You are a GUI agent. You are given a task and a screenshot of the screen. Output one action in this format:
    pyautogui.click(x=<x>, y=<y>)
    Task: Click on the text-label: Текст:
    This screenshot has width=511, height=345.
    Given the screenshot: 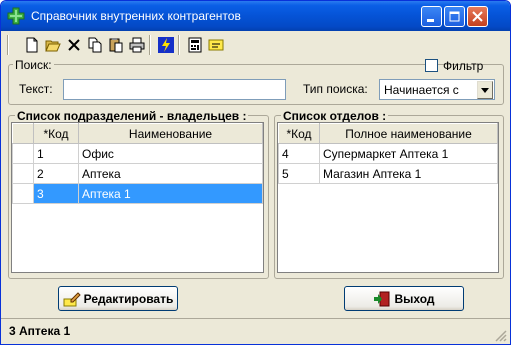 What is the action you would take?
    pyautogui.click(x=36, y=89)
    